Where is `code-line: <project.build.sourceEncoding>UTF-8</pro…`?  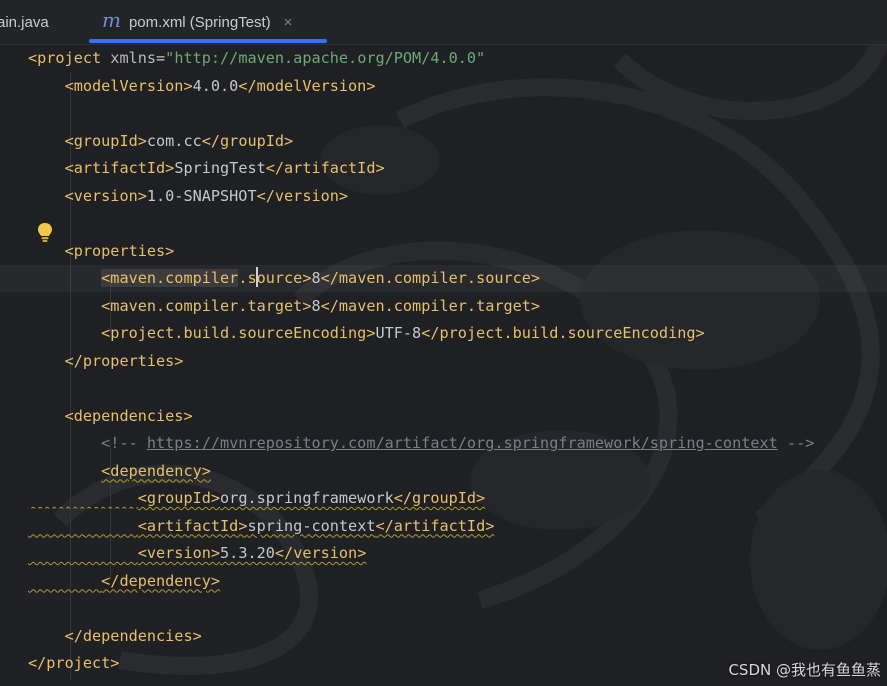 code-line: <project.build.sourceEncoding>UTF-8</pro… is located at coordinates (443, 333).